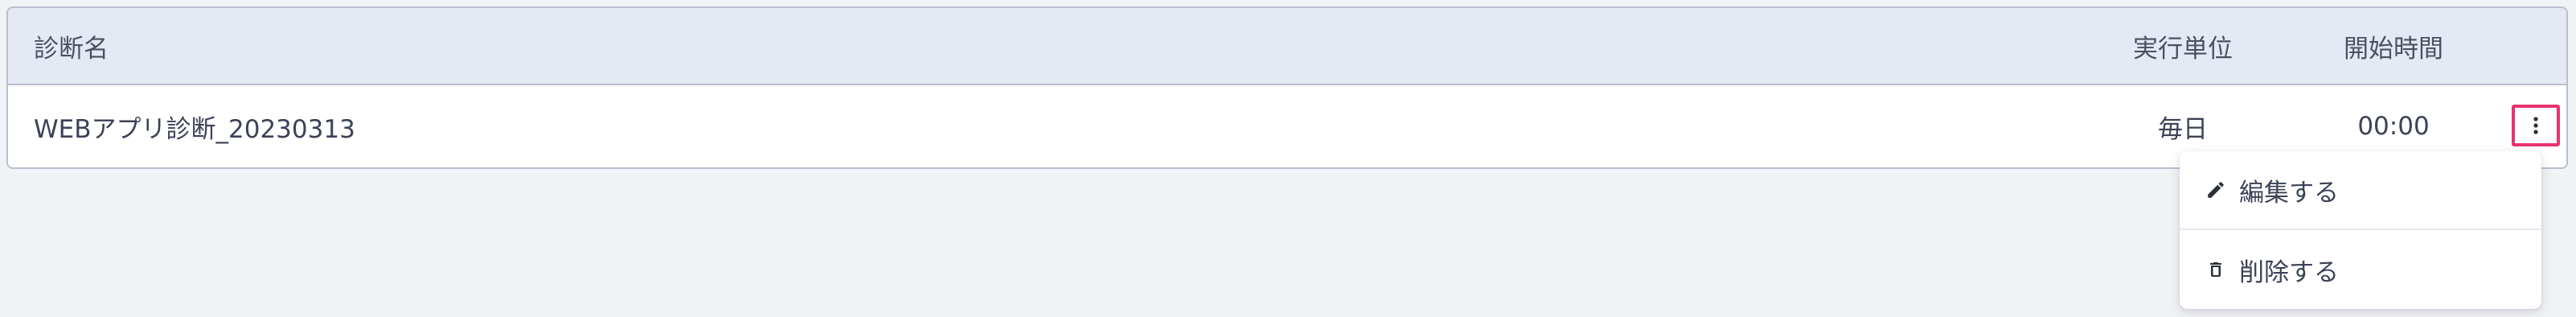 The image size is (2576, 317). What do you see at coordinates (71, 49) in the screenshot?
I see `column-header-name: 診断名` at bounding box center [71, 49].